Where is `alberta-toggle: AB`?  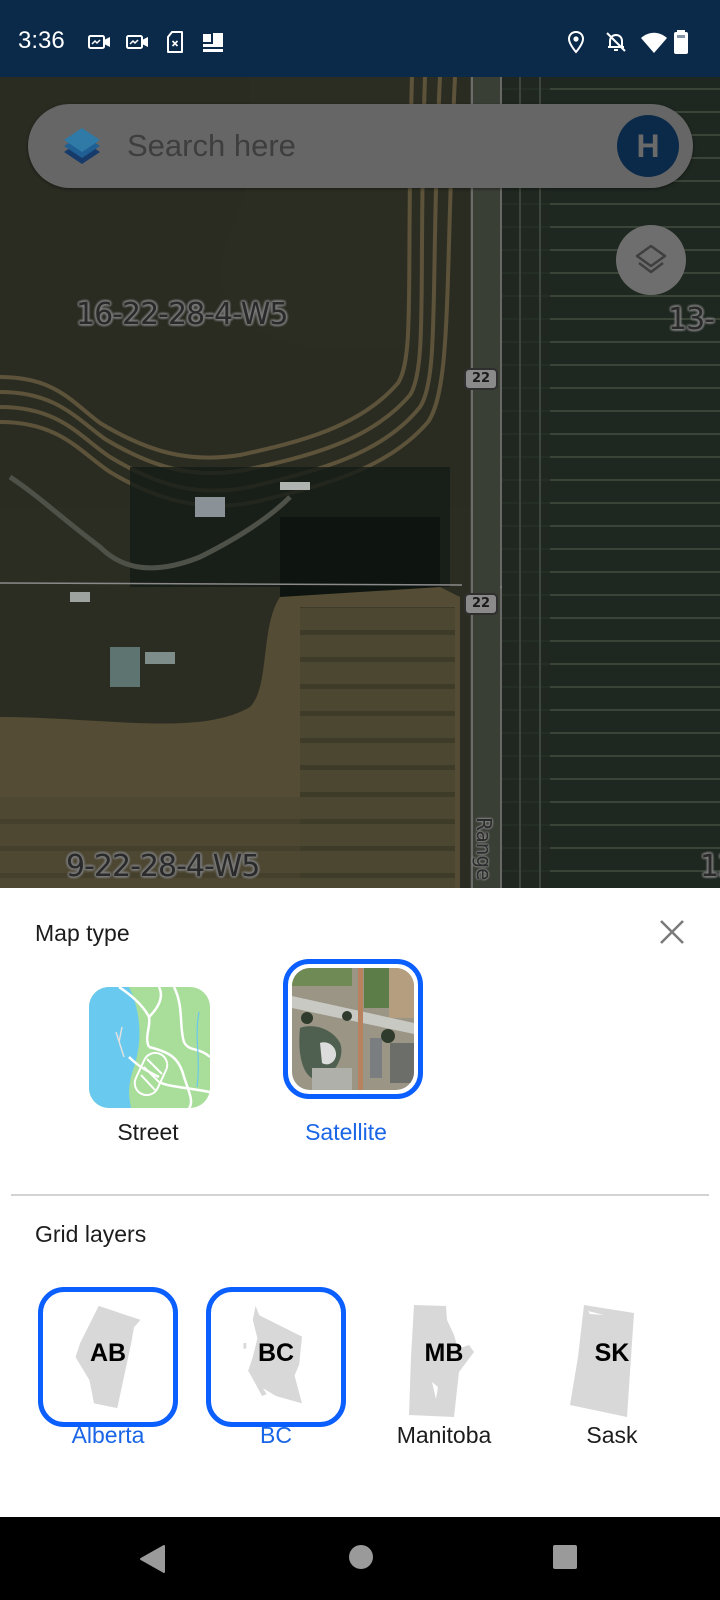
alberta-toggle: AB is located at coordinates (108, 1357).